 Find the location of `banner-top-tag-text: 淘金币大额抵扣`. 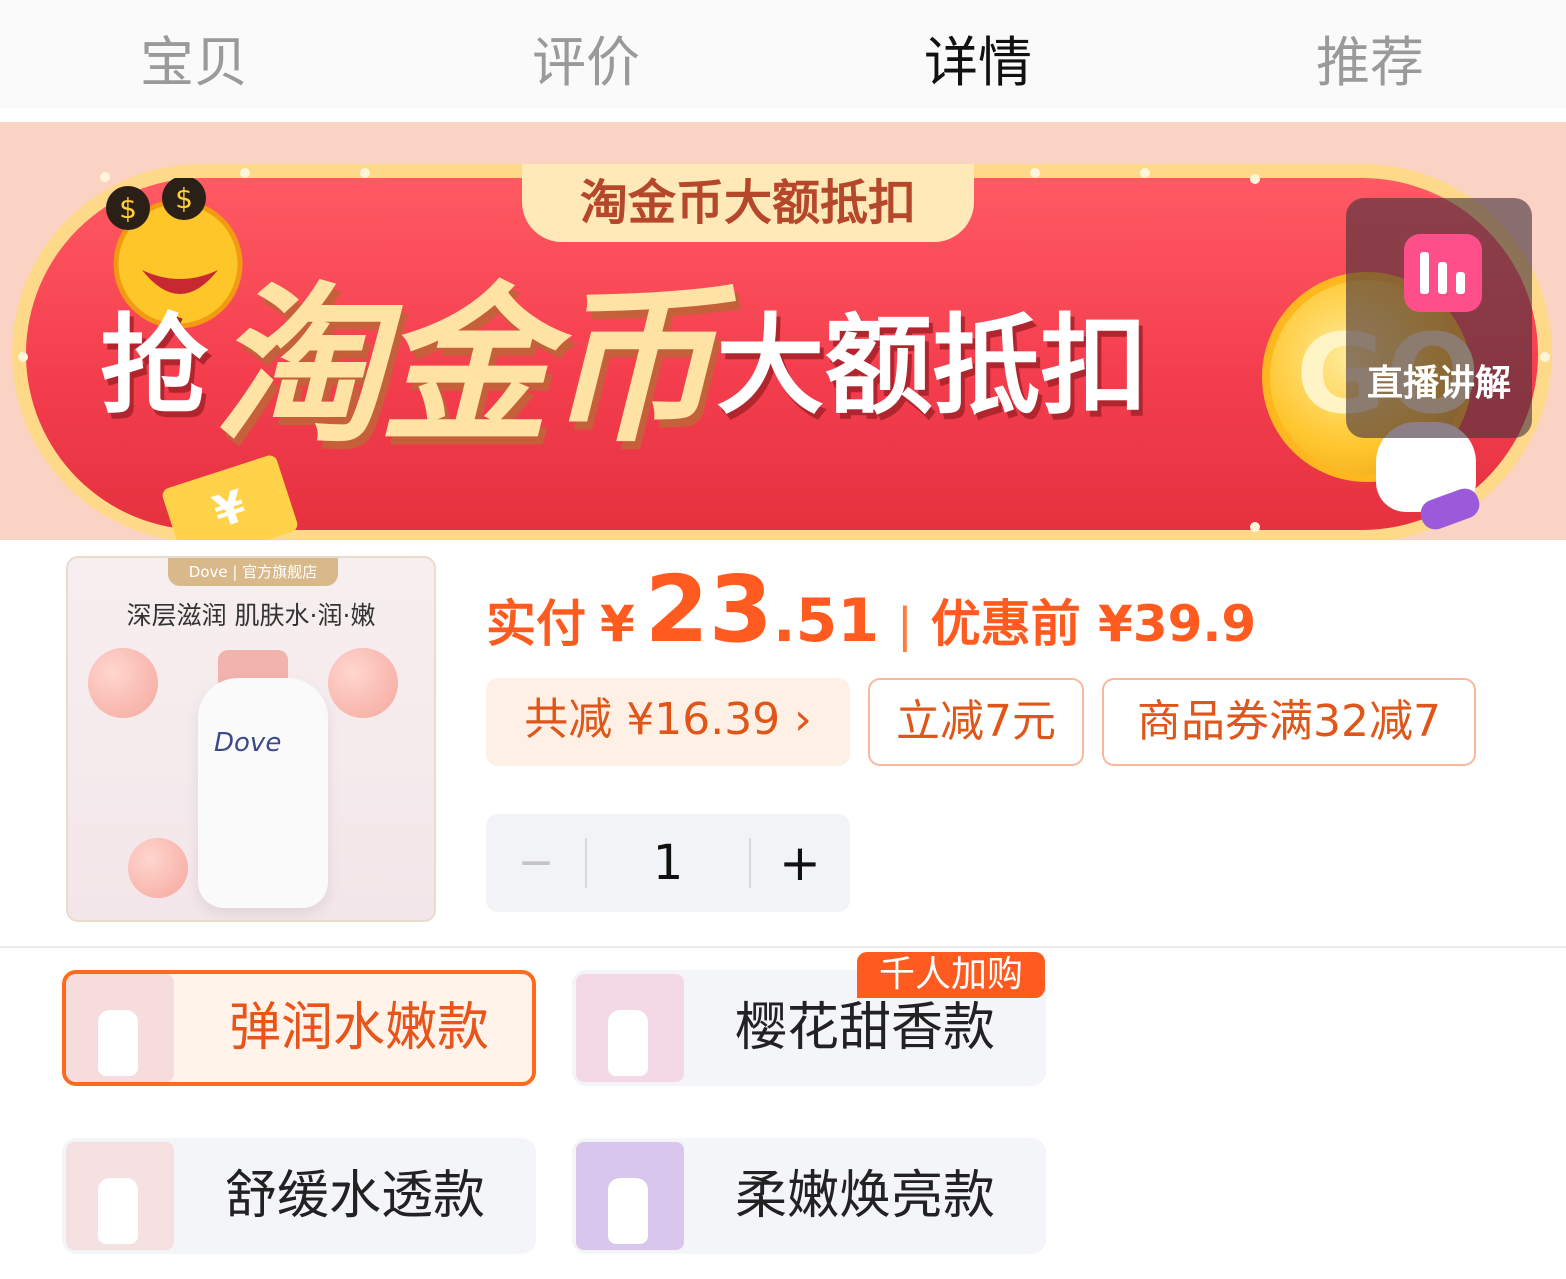

banner-top-tag-text: 淘金币大额抵扣 is located at coordinates (747, 203).